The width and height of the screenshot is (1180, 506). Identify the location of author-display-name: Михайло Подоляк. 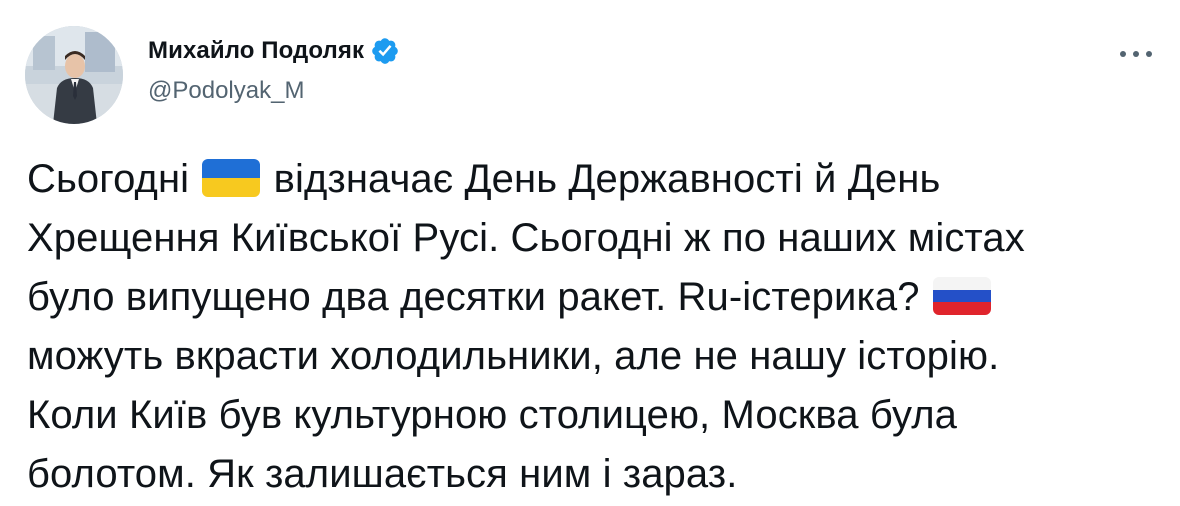
(256, 51).